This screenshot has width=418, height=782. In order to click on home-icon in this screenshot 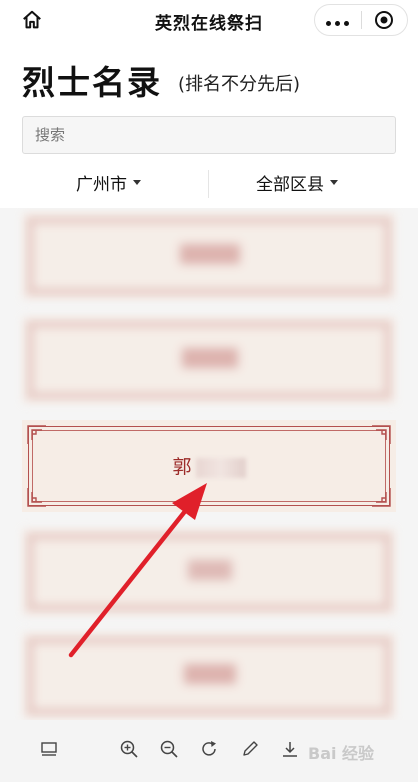, I will do `click(32, 19)`.